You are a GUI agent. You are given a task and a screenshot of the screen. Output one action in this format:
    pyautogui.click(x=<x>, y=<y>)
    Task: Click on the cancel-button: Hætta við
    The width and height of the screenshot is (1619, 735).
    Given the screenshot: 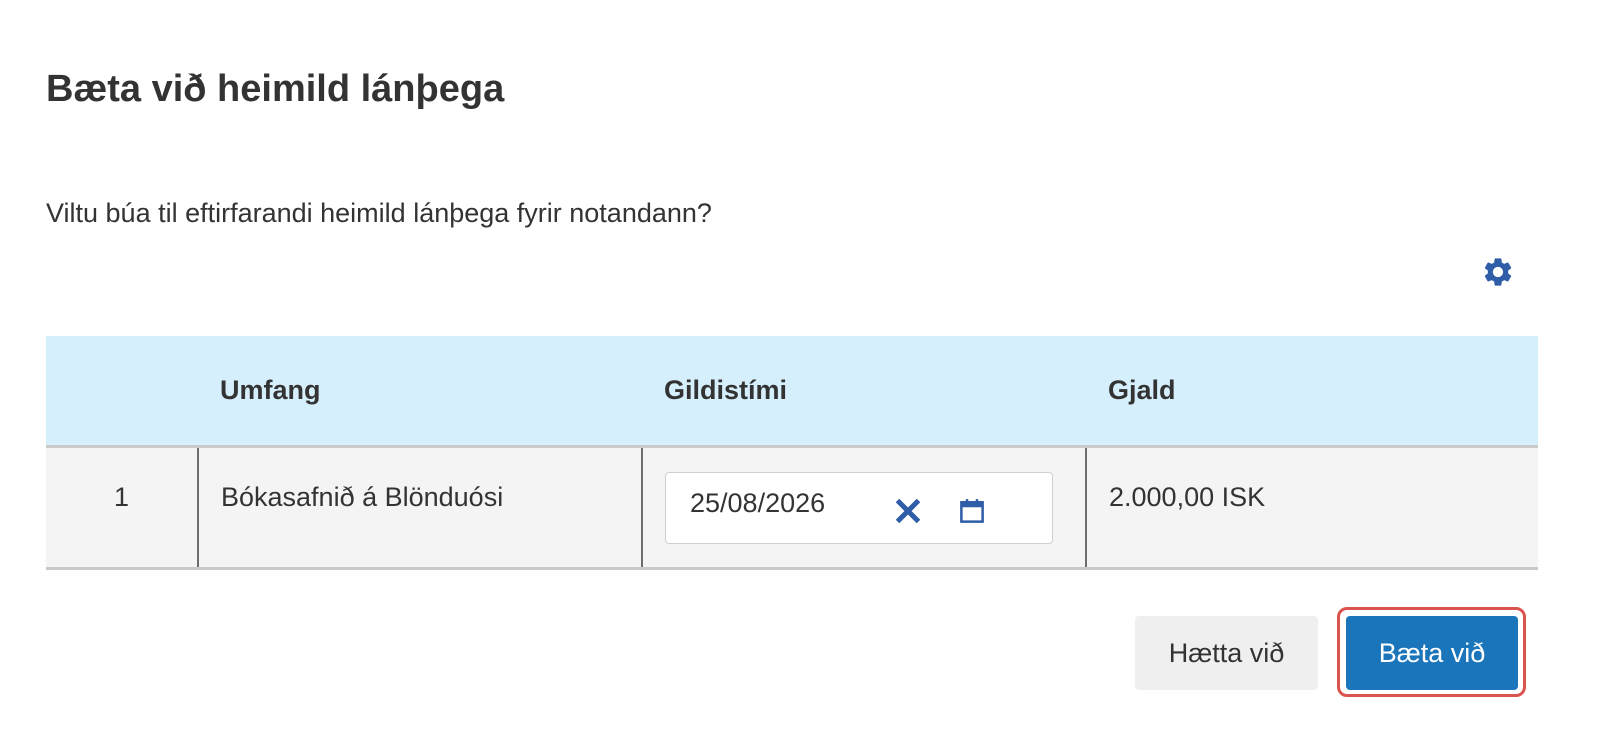 What is the action you would take?
    pyautogui.click(x=1226, y=653)
    